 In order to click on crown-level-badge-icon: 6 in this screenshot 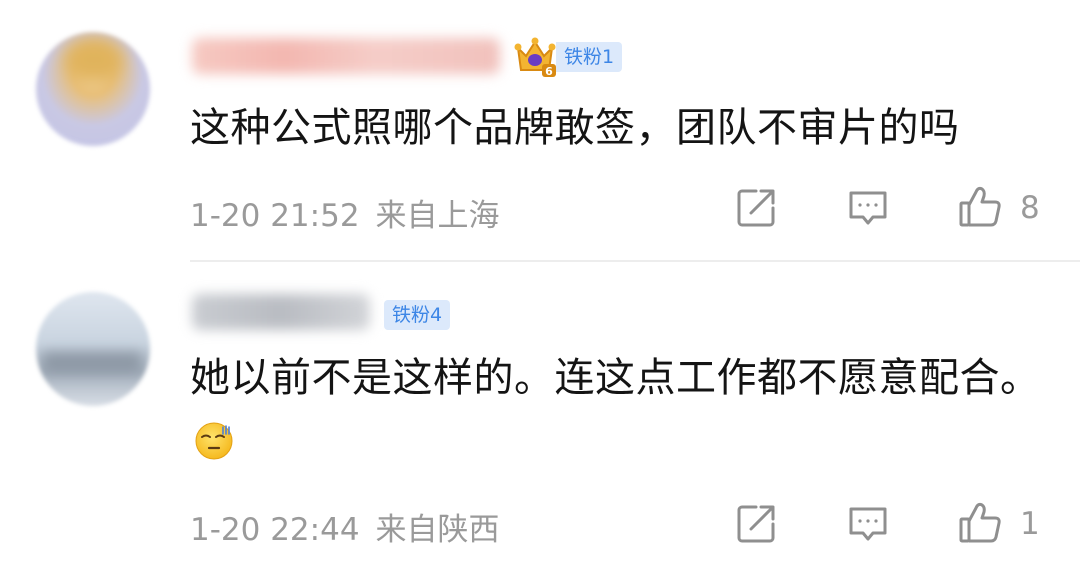, I will do `click(535, 57)`.